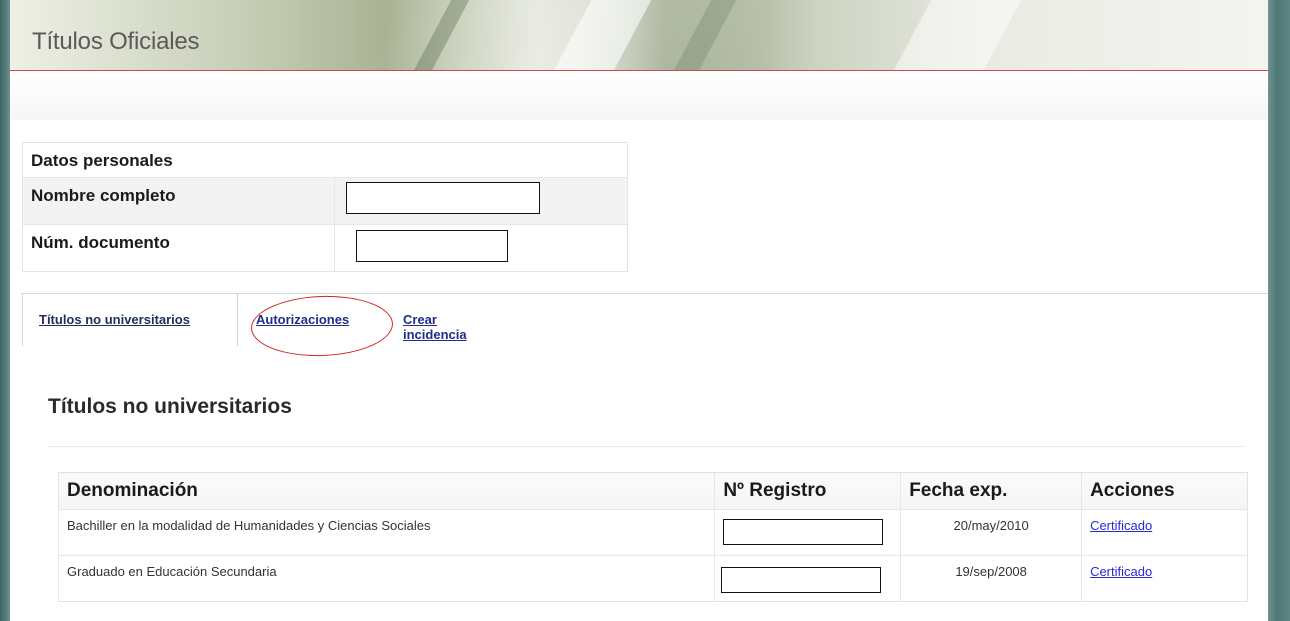  What do you see at coordinates (322, 326) in the screenshot?
I see `highlight-ellipse-annotation` at bounding box center [322, 326].